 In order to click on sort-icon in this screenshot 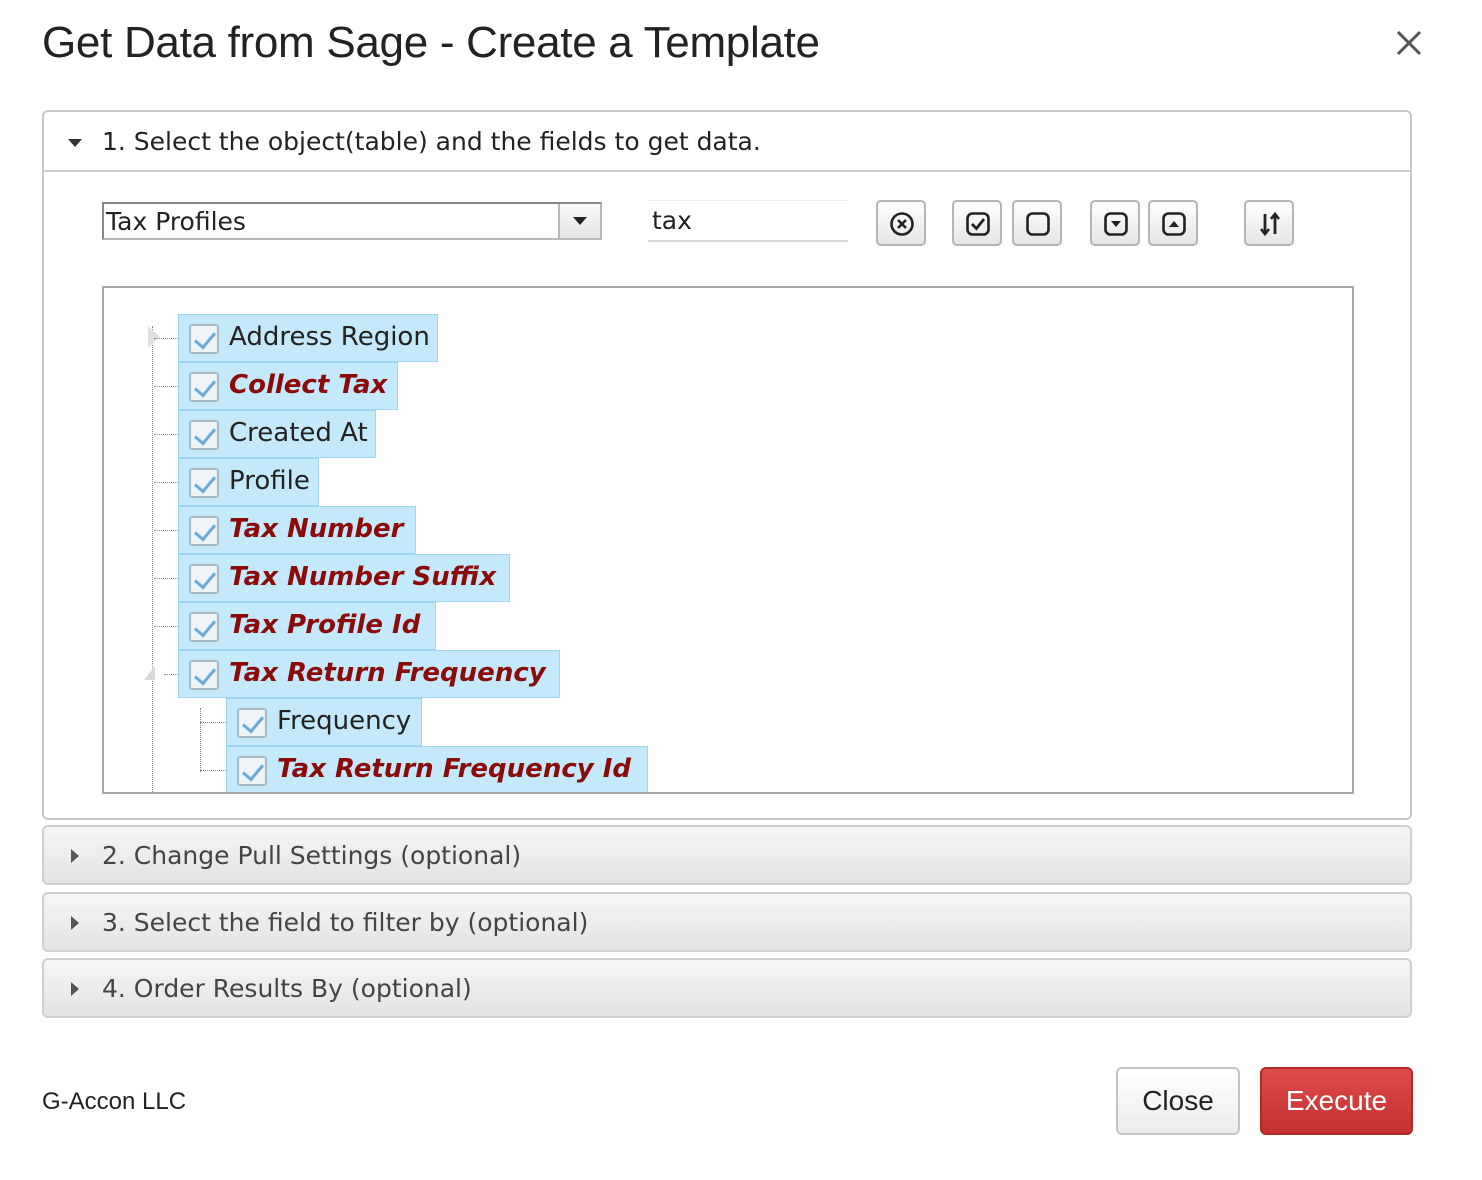, I will do `click(1270, 224)`.